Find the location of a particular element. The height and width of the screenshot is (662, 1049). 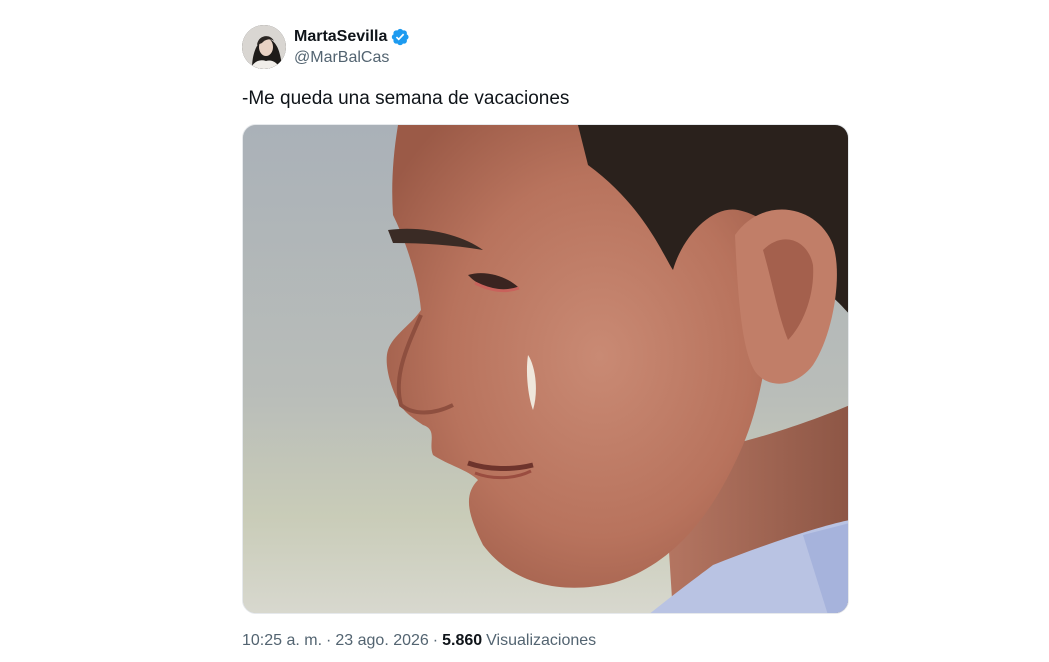

tweet-header: MartaSevilla @MarBalCas is located at coordinates (545, 47).